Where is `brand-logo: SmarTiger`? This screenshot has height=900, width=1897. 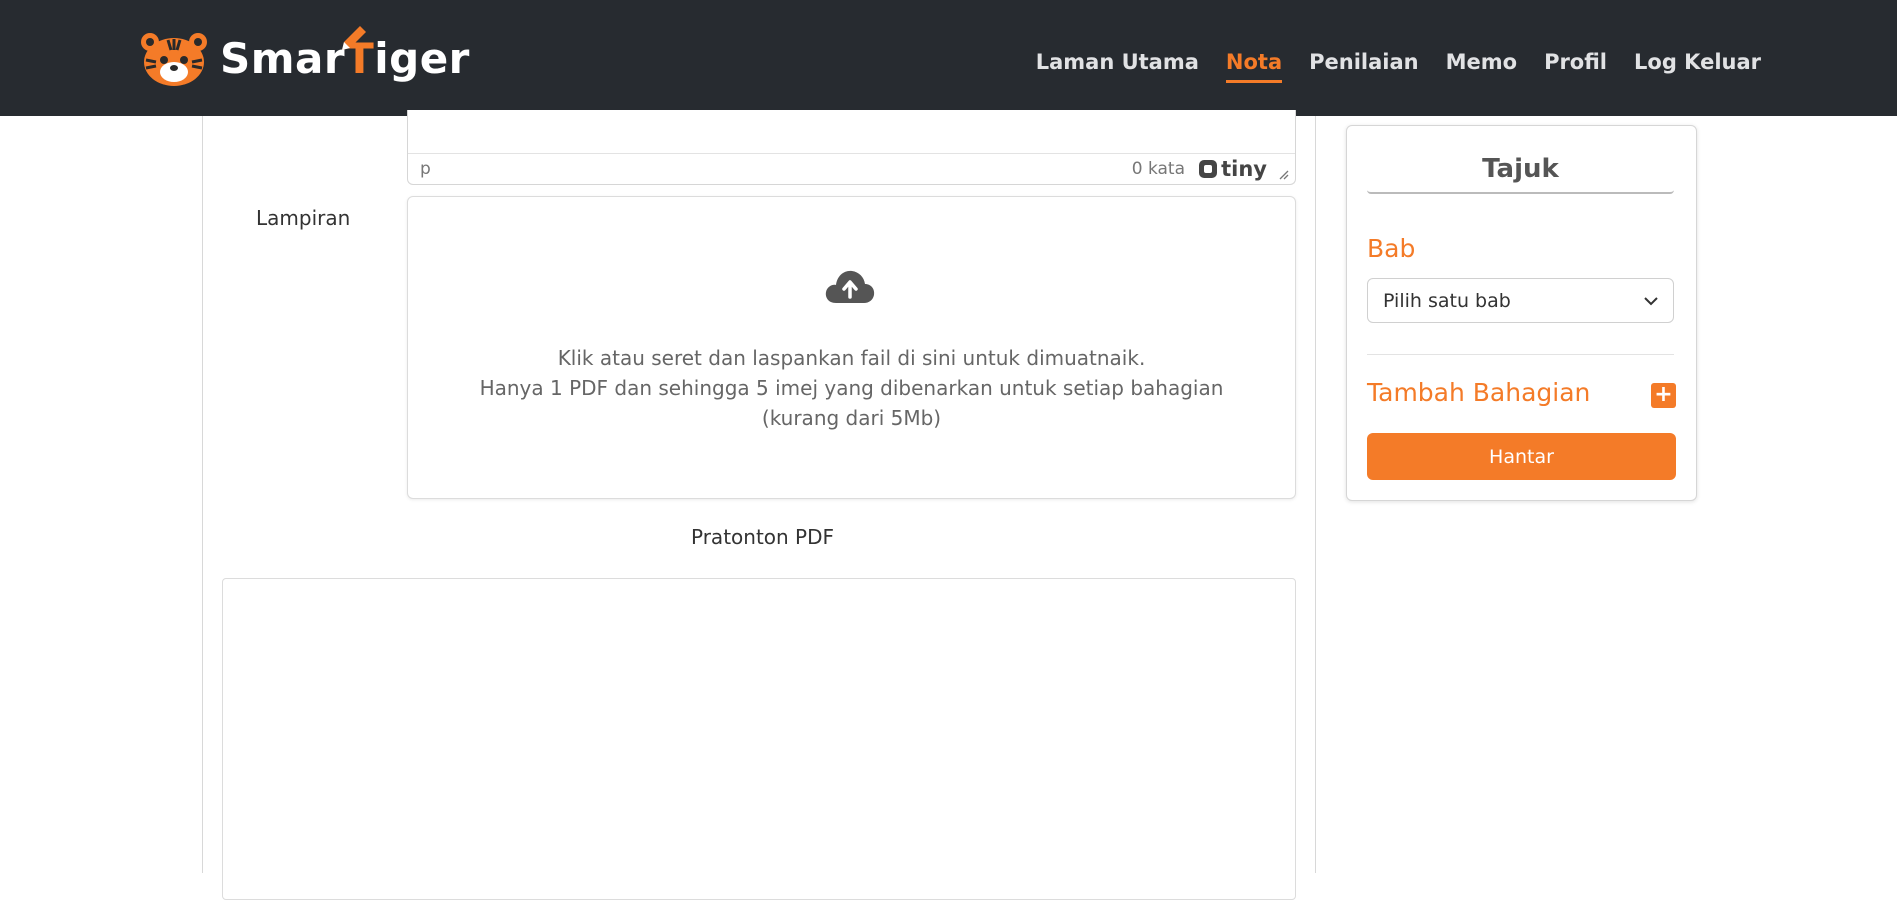
brand-logo: SmarTiger is located at coordinates (304, 58).